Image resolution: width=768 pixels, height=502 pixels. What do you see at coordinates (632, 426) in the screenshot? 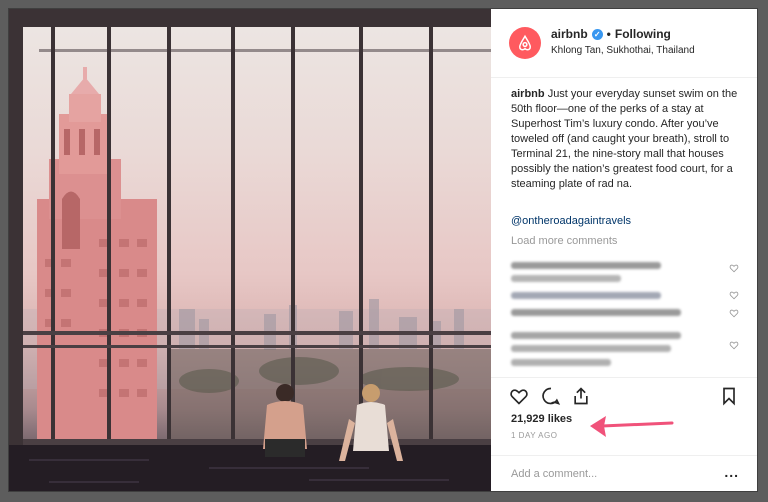
I see `arrow-icon` at bounding box center [632, 426].